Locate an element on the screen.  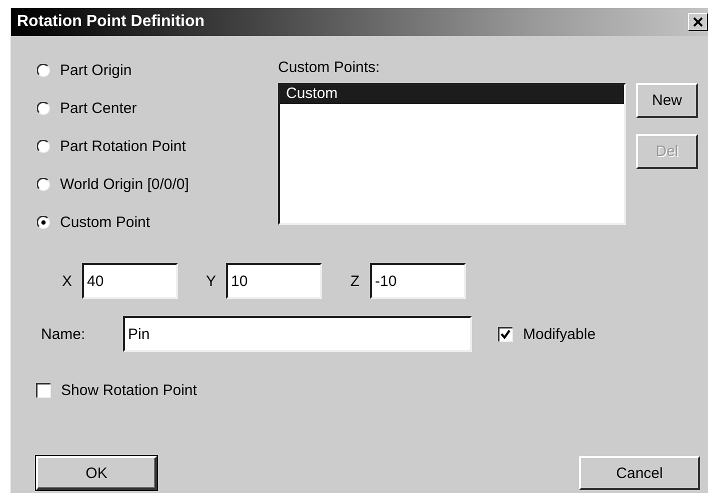
close-button is located at coordinates (698, 22).